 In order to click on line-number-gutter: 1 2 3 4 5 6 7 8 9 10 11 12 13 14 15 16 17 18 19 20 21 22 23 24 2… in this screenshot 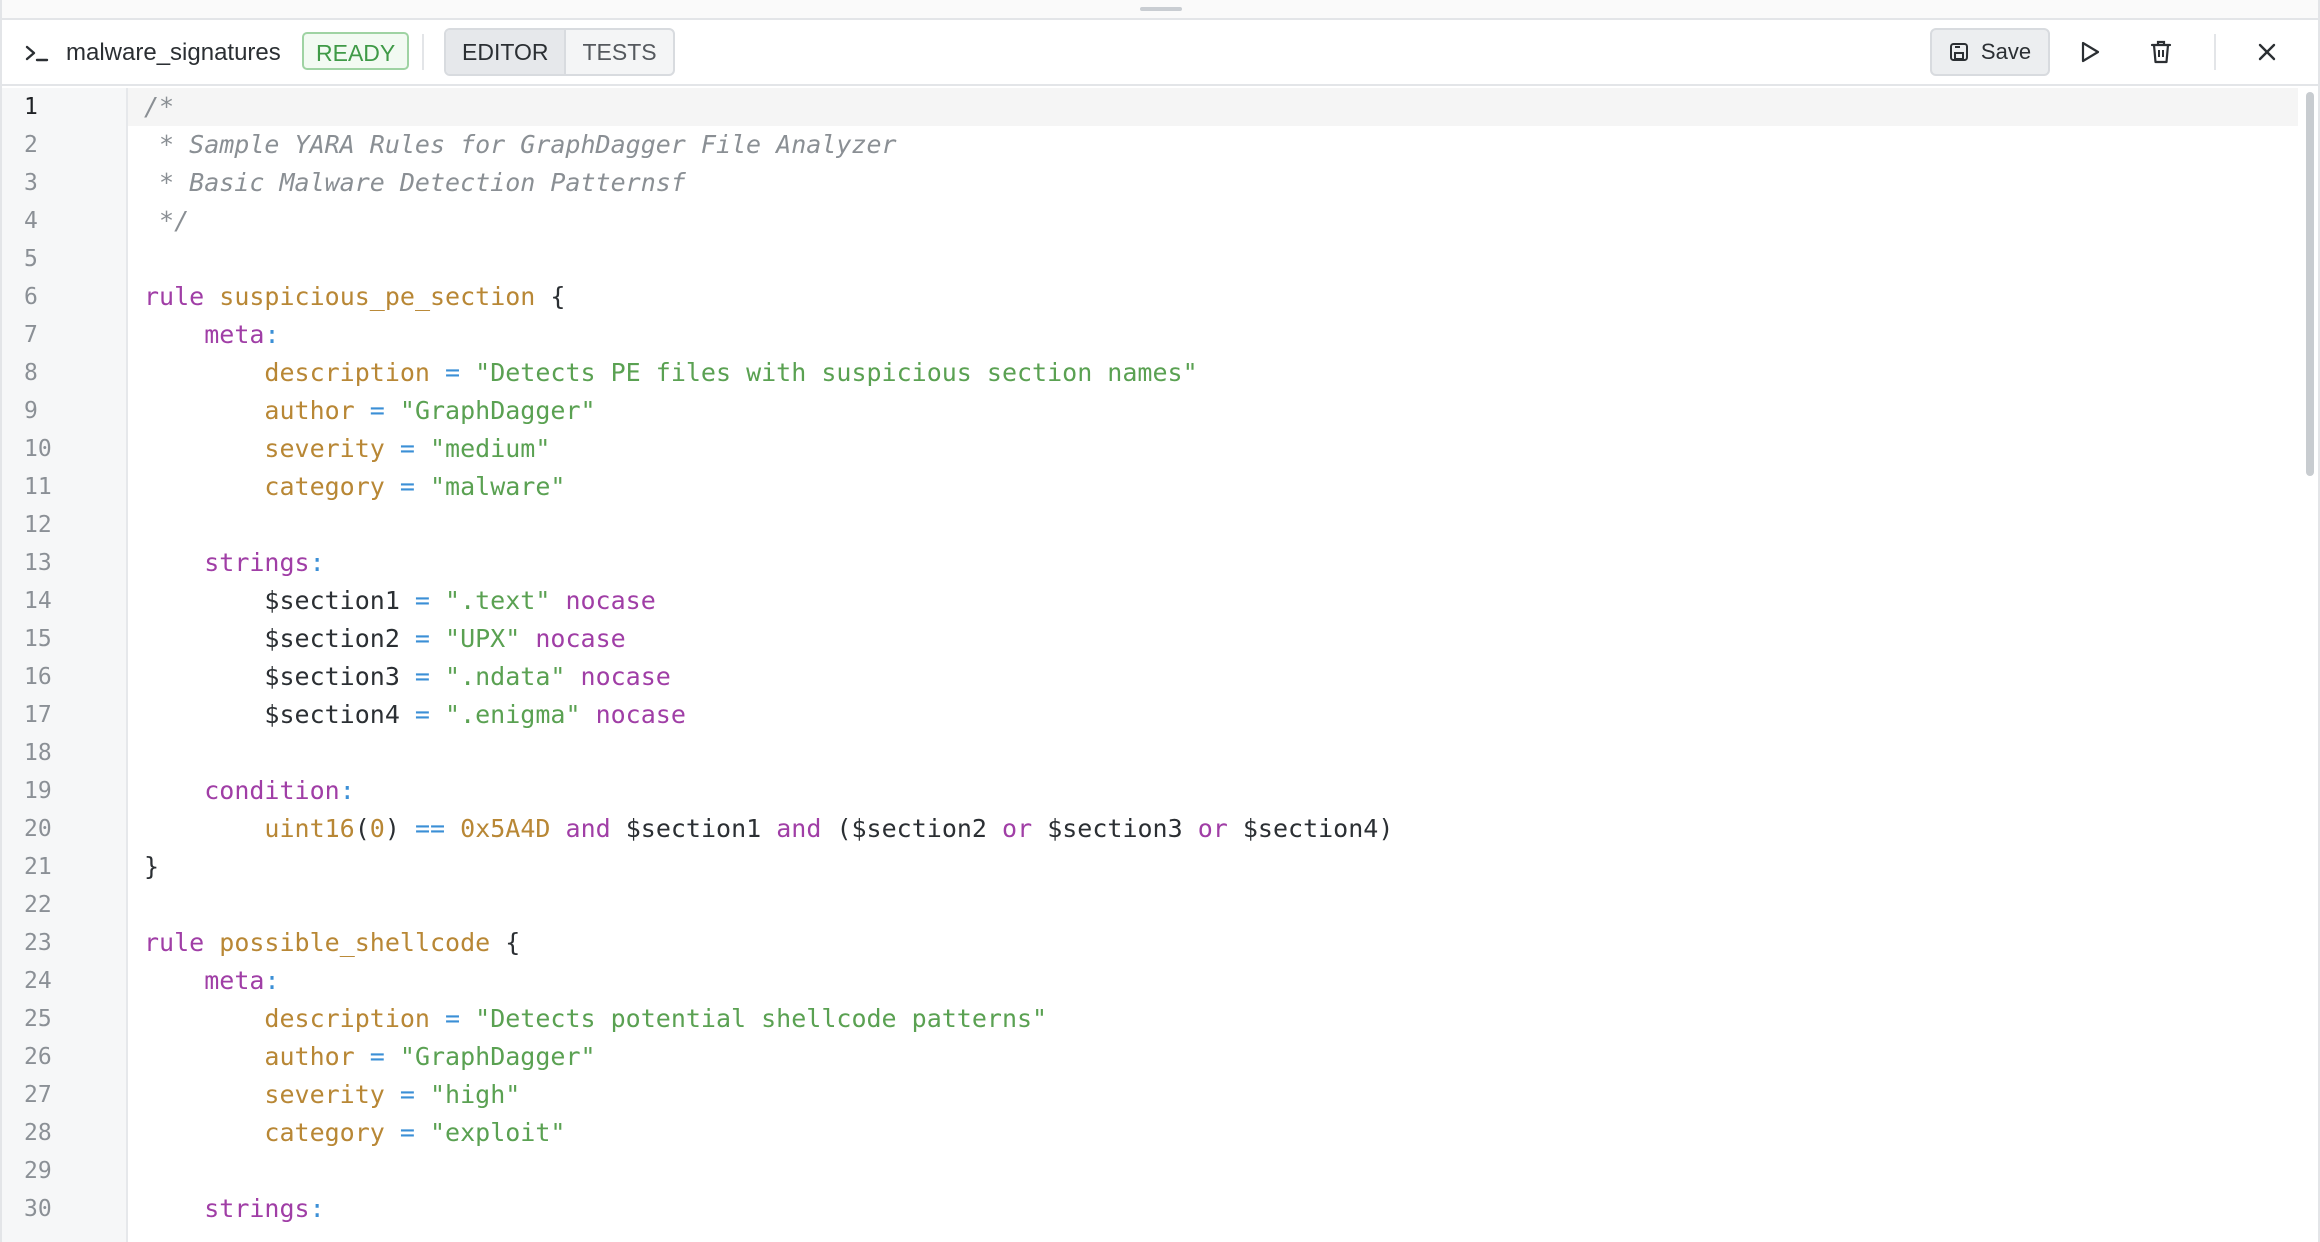, I will do `click(65, 665)`.